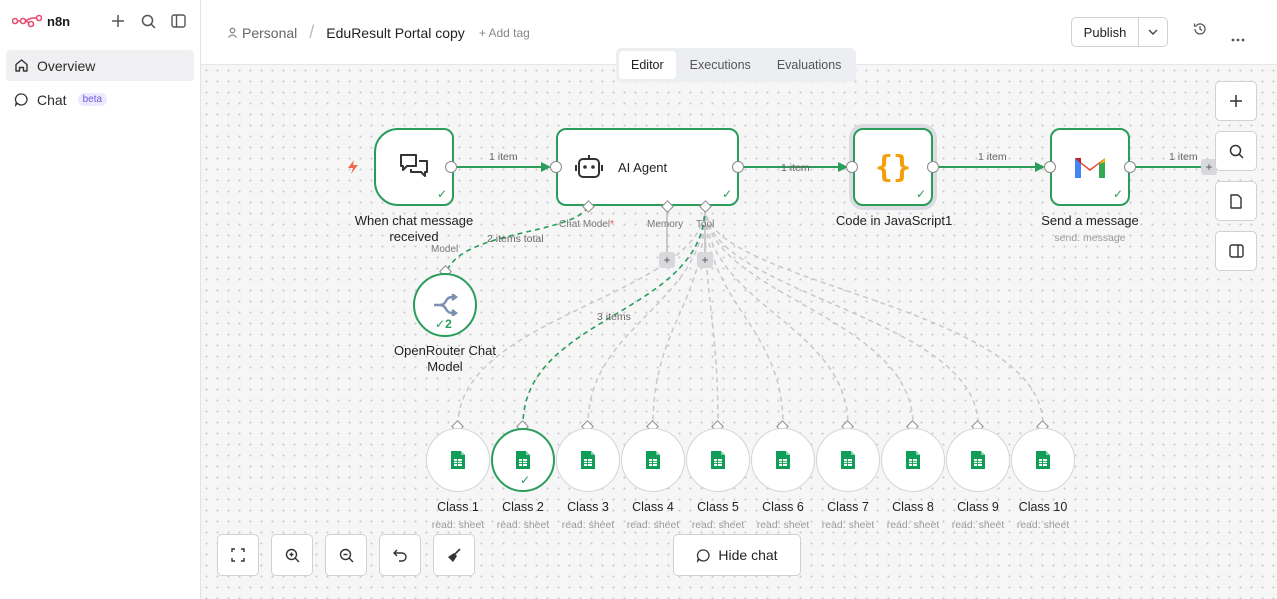 This screenshot has width=1277, height=599. Describe the element at coordinates (1105, 32) in the screenshot. I see `publish-button: Publish` at that location.